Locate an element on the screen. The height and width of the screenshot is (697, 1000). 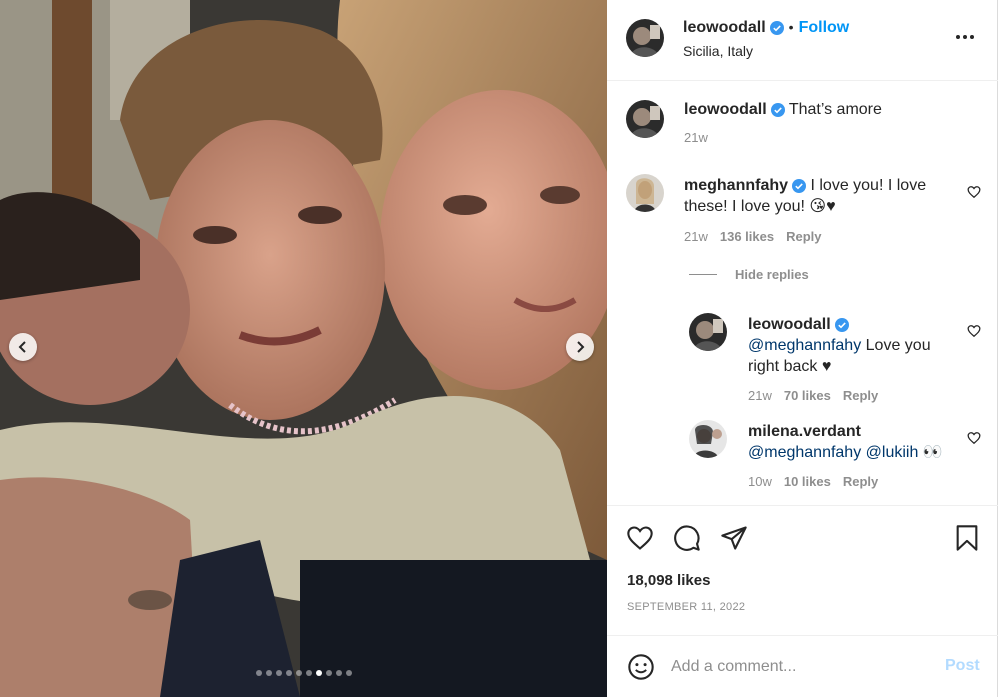
comment-text-cont: these! I love you! 😘♥ is located at coordinates (760, 206).